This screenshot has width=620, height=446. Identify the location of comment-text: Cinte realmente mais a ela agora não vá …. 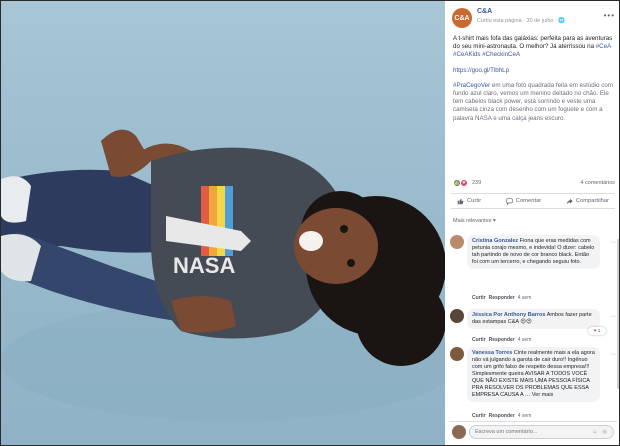
(533, 374).